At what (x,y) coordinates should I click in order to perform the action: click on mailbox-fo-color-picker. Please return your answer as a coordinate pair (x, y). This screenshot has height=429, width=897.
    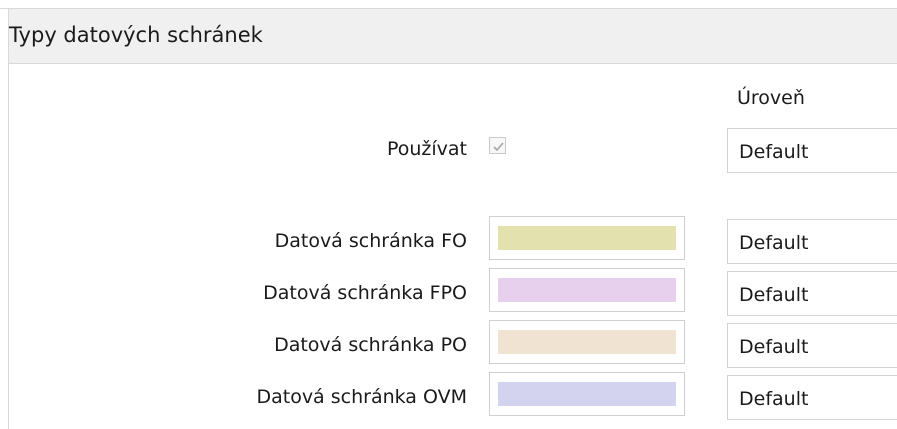
    Looking at the image, I should click on (587, 238).